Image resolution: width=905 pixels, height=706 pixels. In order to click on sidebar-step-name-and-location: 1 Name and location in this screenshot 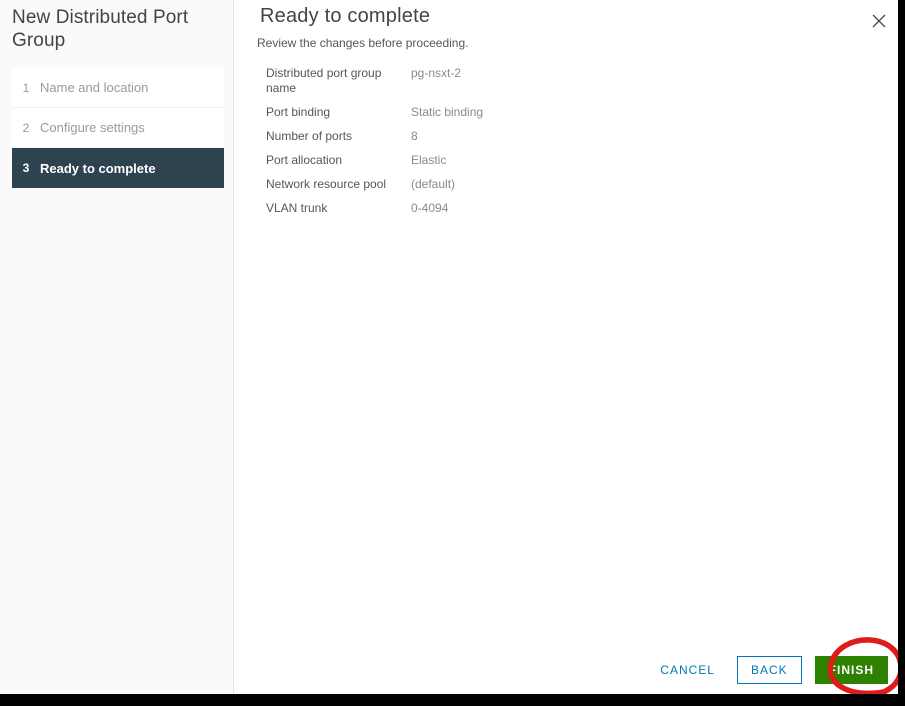, I will do `click(118, 88)`.